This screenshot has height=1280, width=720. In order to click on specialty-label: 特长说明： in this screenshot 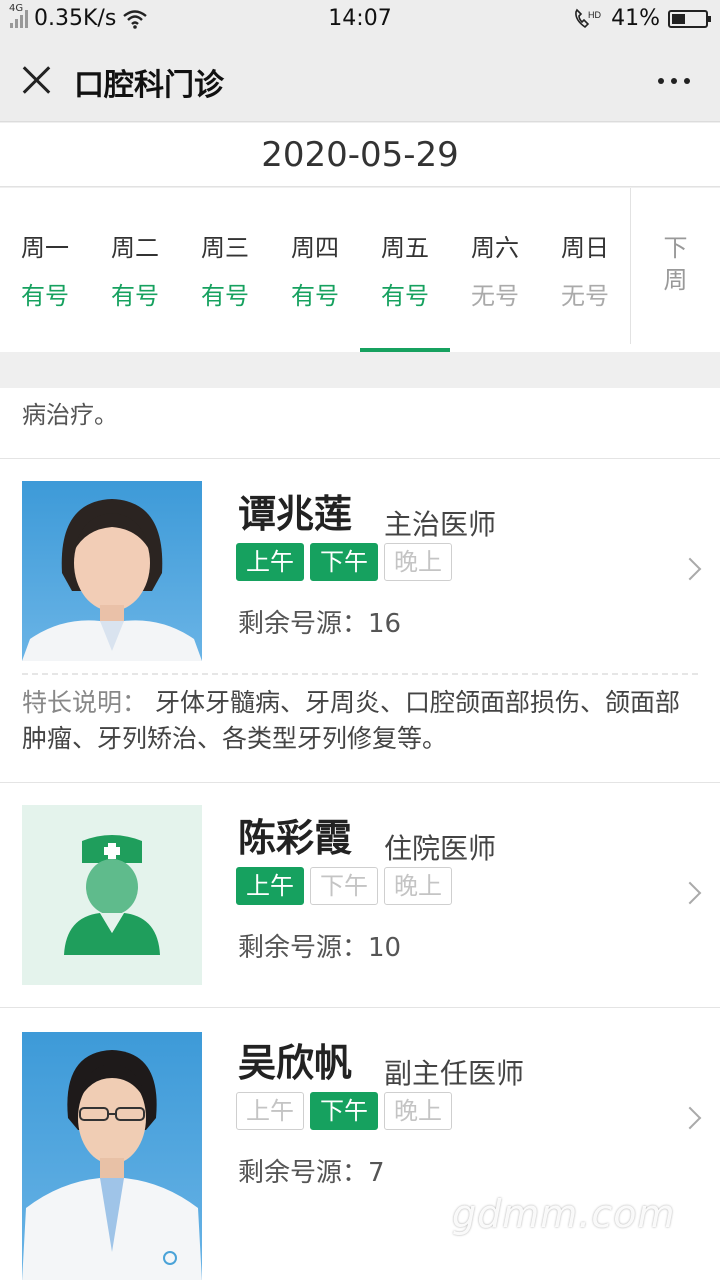, I will do `click(85, 702)`.